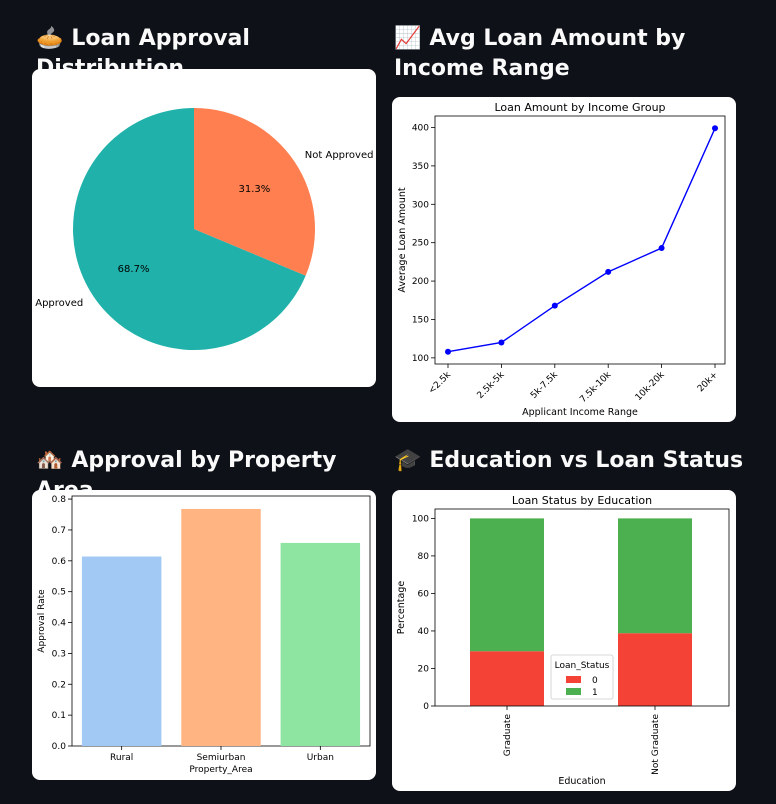 The image size is (776, 804). Describe the element at coordinates (491, 384) in the screenshot. I see `x-tick-label: 2.5k-5k` at that location.